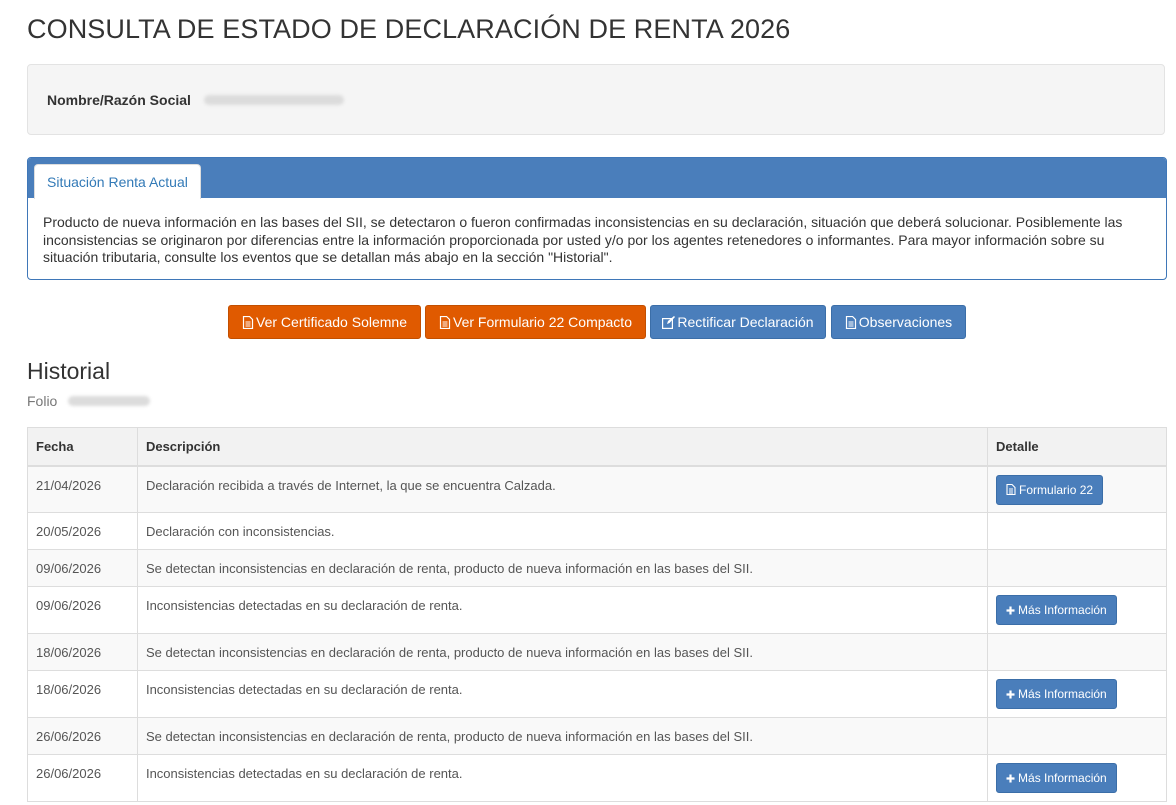  I want to click on column-header-detail: Detalle, so click(1077, 447).